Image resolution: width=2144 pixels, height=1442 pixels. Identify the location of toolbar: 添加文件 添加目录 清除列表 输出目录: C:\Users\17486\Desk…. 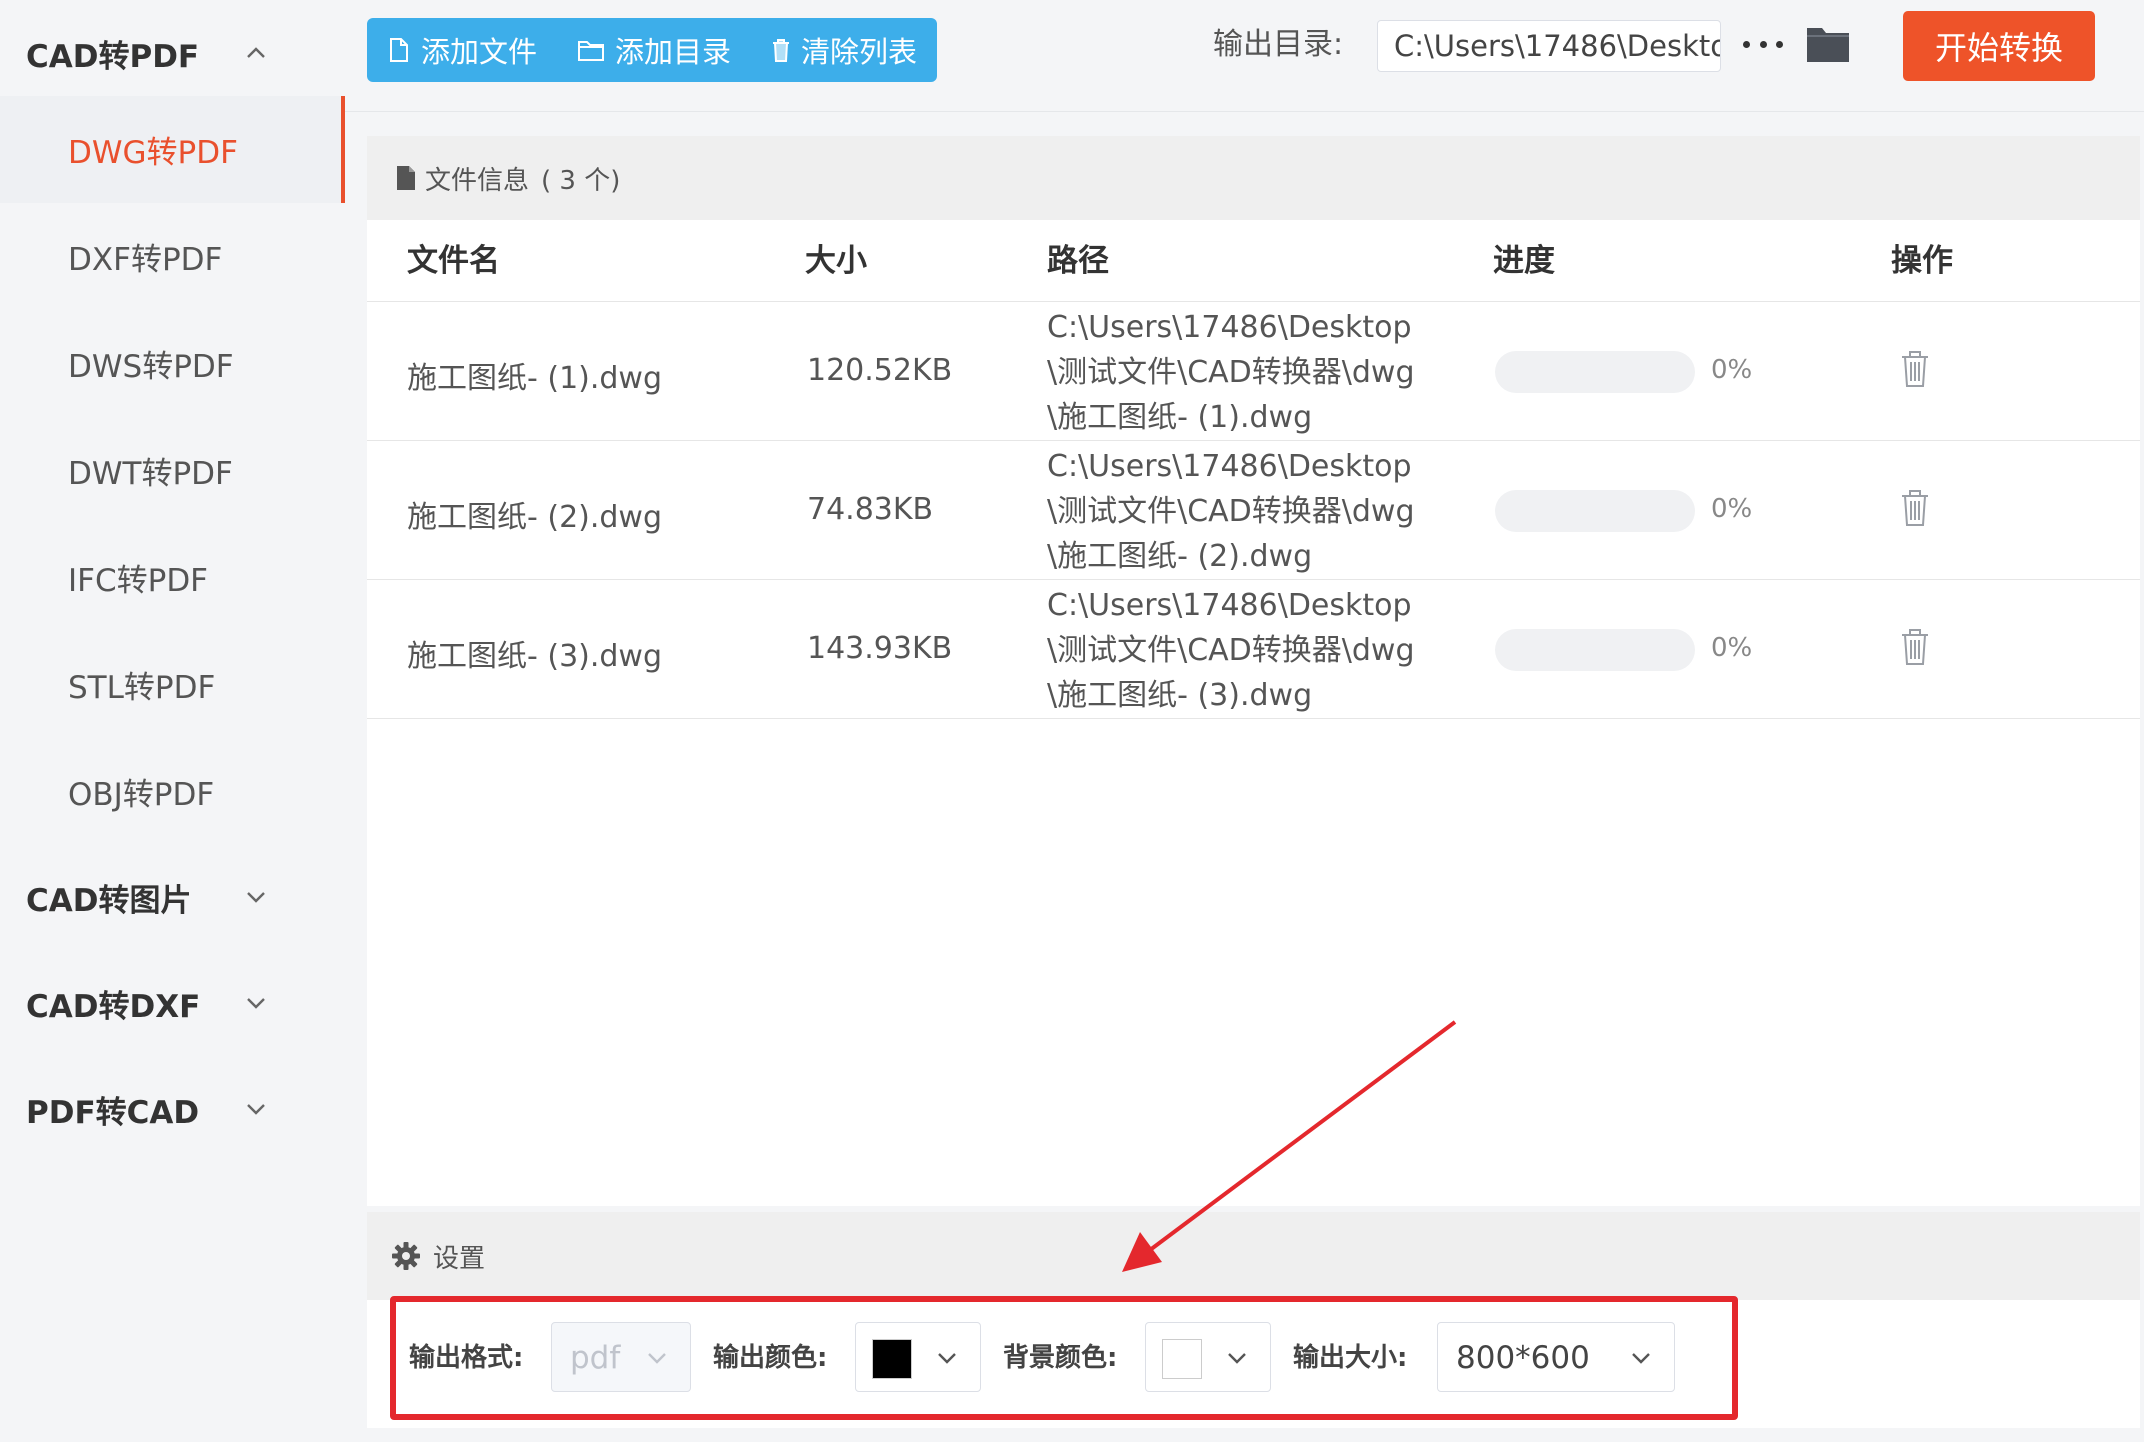
(1244, 56).